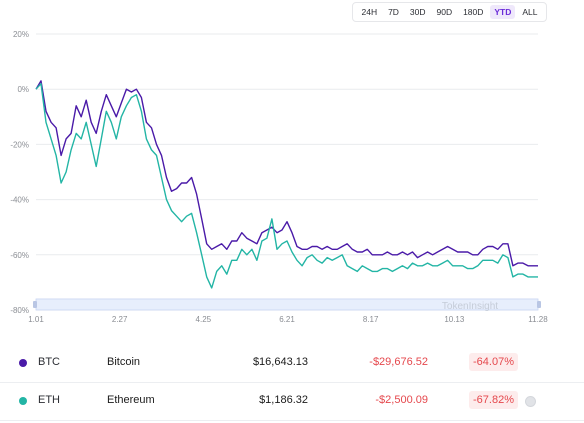  I want to click on asset-percent-badge: -64.07%, so click(493, 362).